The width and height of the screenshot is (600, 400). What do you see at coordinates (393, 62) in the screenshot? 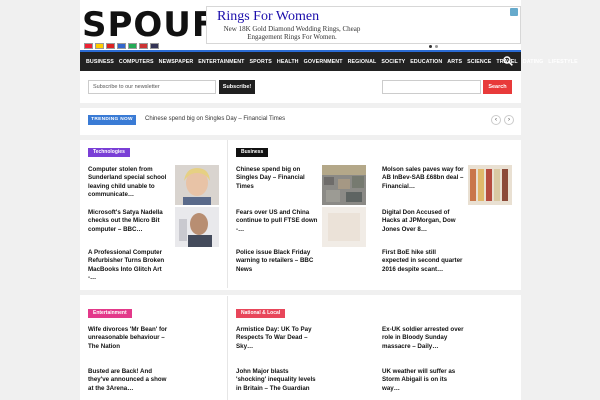
I see `nav-item-society: SOCIETY` at bounding box center [393, 62].